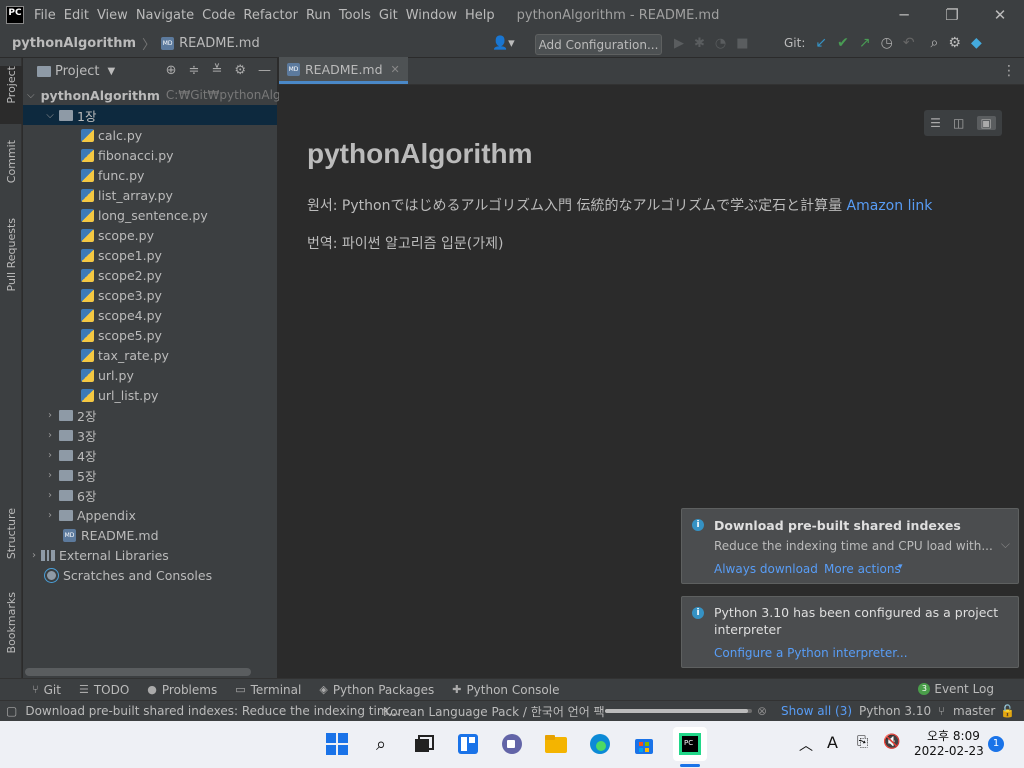 The height and width of the screenshot is (768, 1024). I want to click on menu-edit: Edit, so click(76, 15).